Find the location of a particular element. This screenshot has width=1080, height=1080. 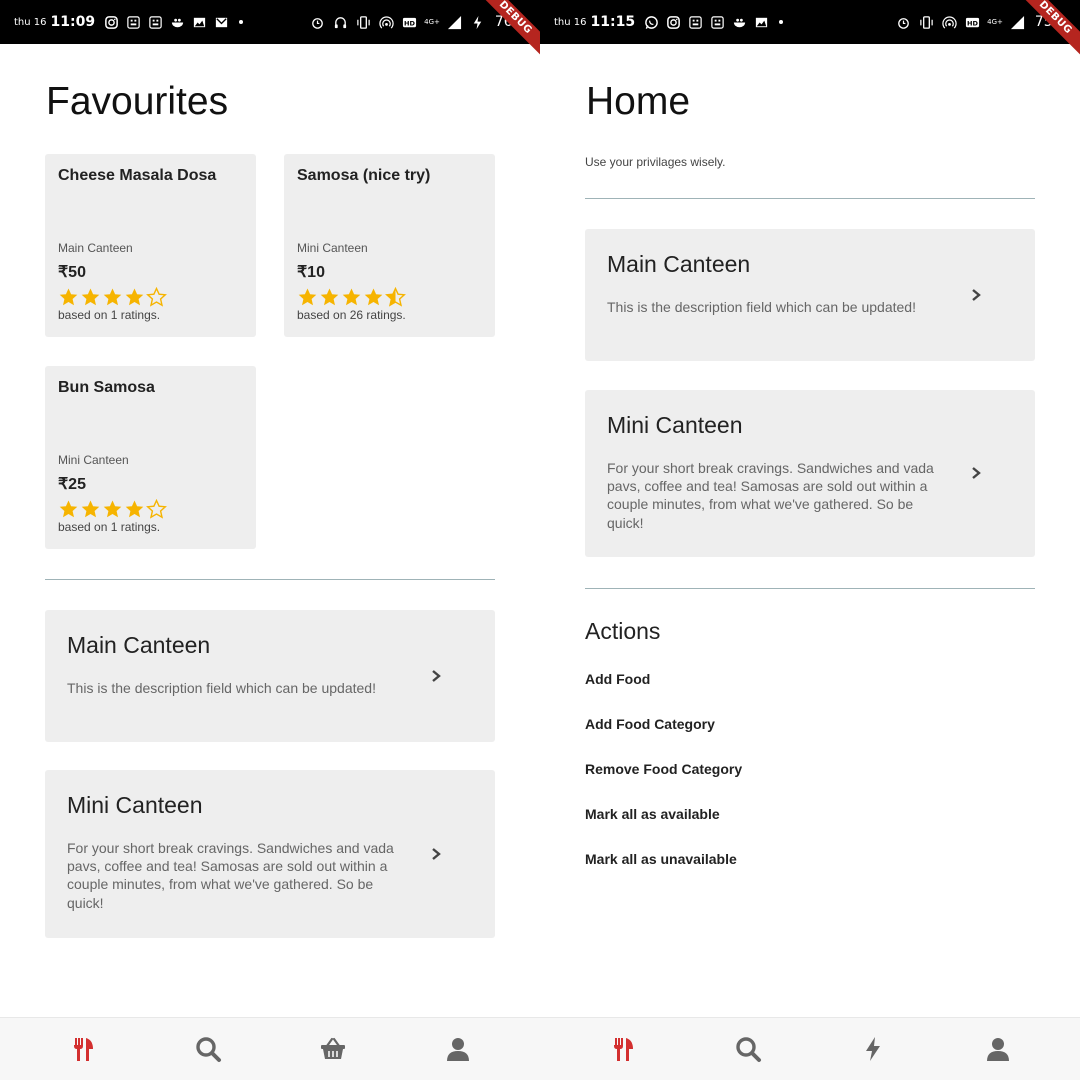

hotspot-icon is located at coordinates (949, 22).